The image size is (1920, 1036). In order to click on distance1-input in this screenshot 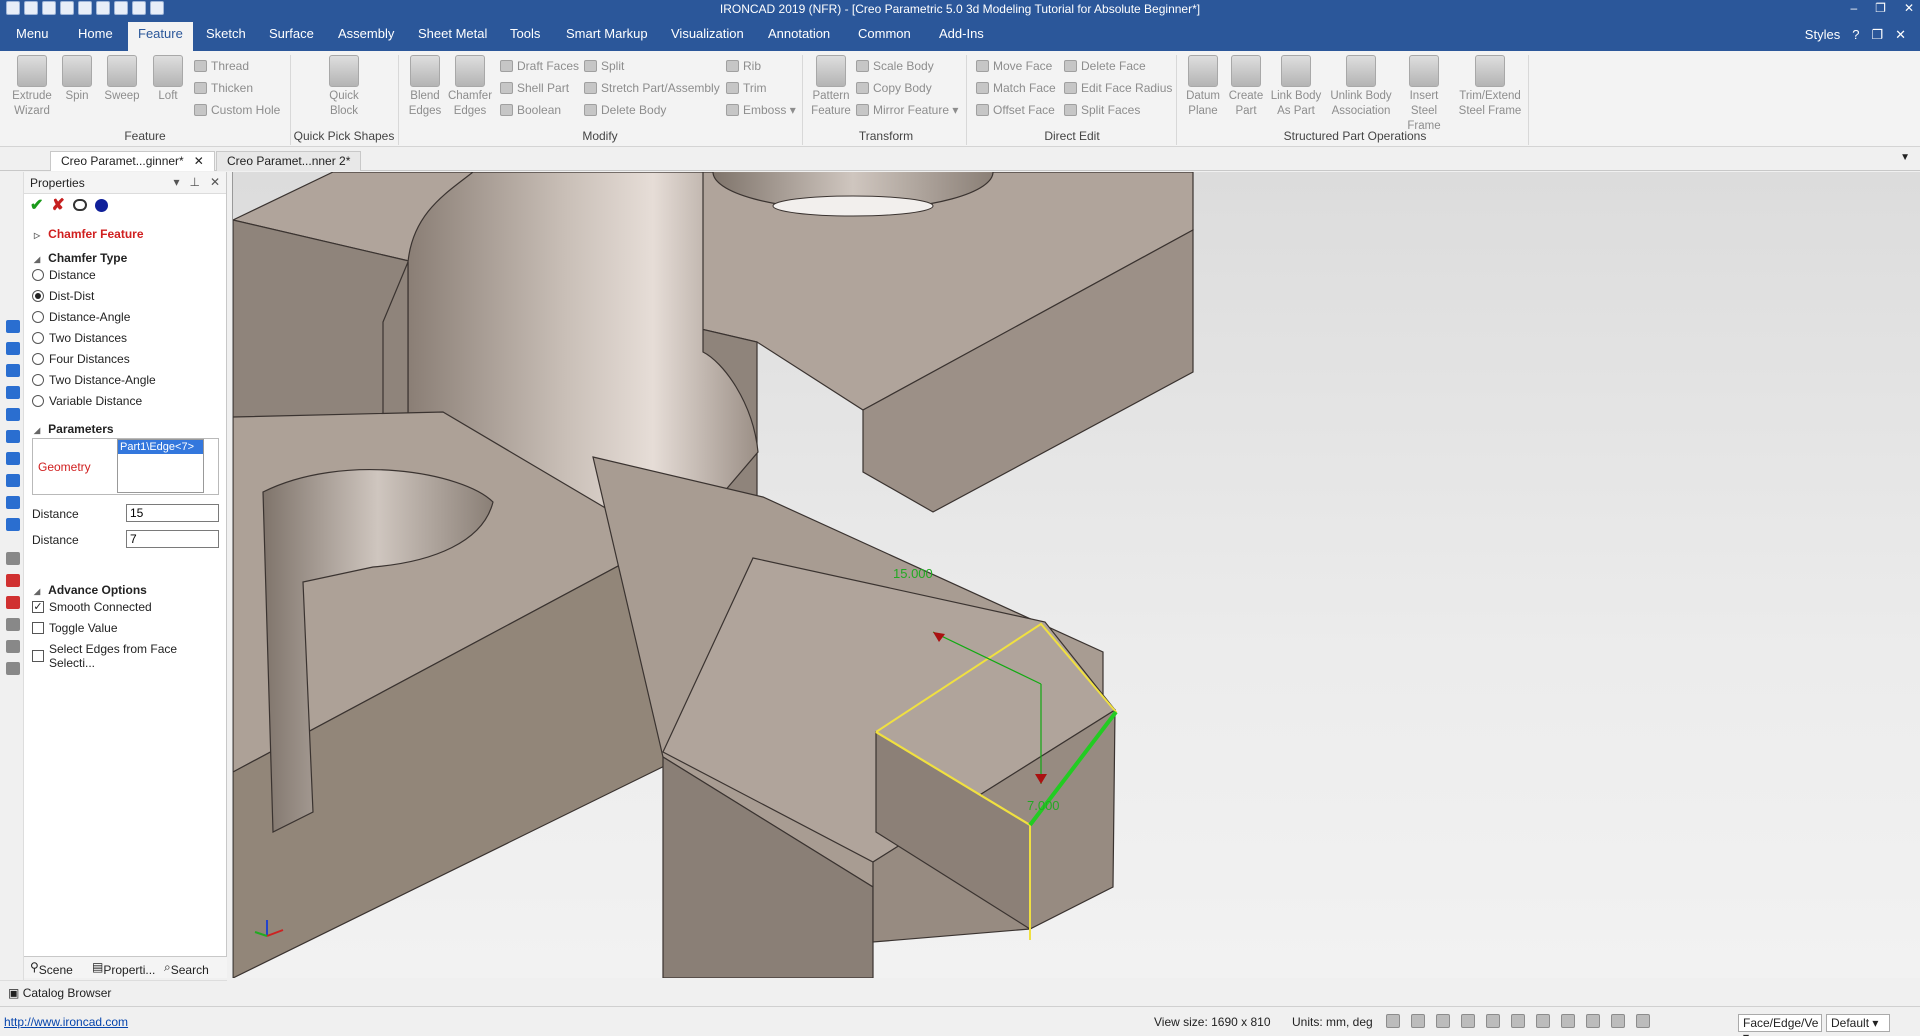, I will do `click(172, 513)`.